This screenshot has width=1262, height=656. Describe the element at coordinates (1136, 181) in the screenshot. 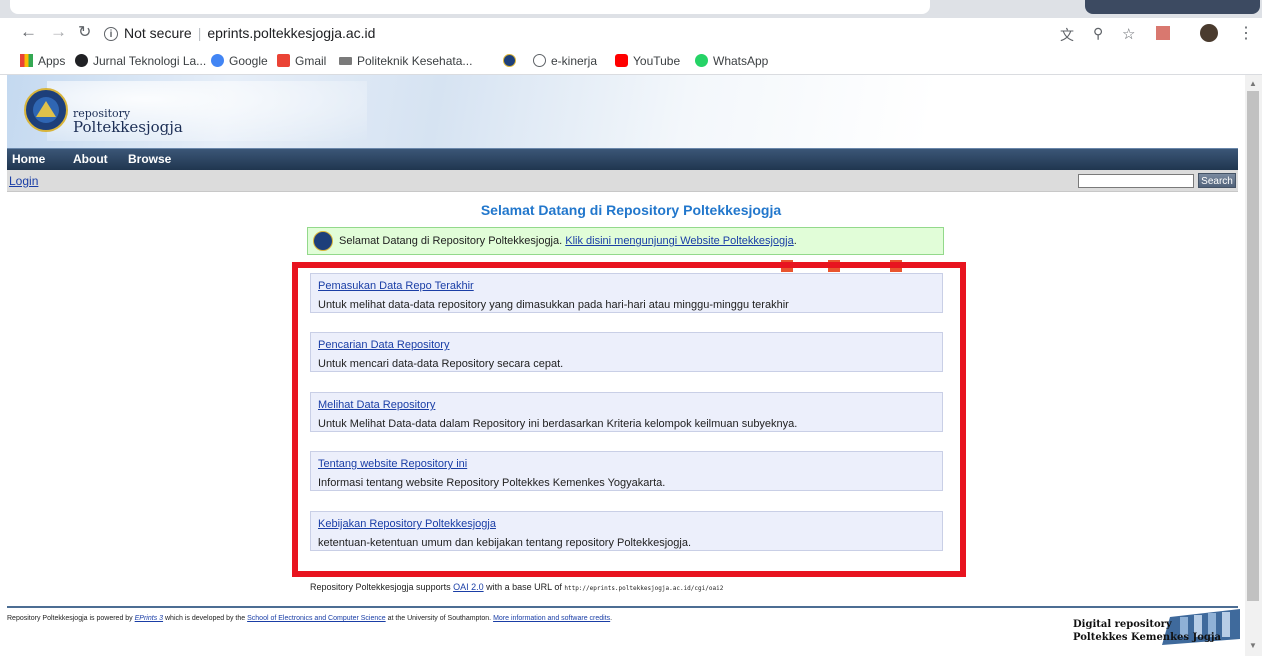

I see `search-input` at that location.